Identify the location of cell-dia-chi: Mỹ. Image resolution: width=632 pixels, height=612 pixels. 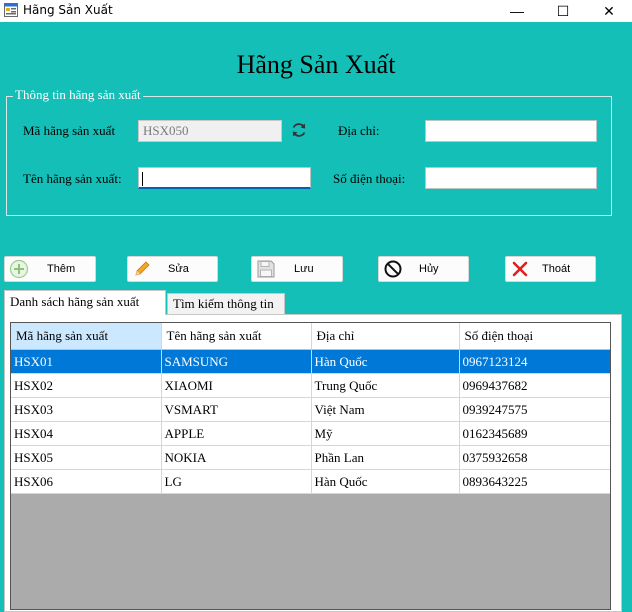
(385, 433).